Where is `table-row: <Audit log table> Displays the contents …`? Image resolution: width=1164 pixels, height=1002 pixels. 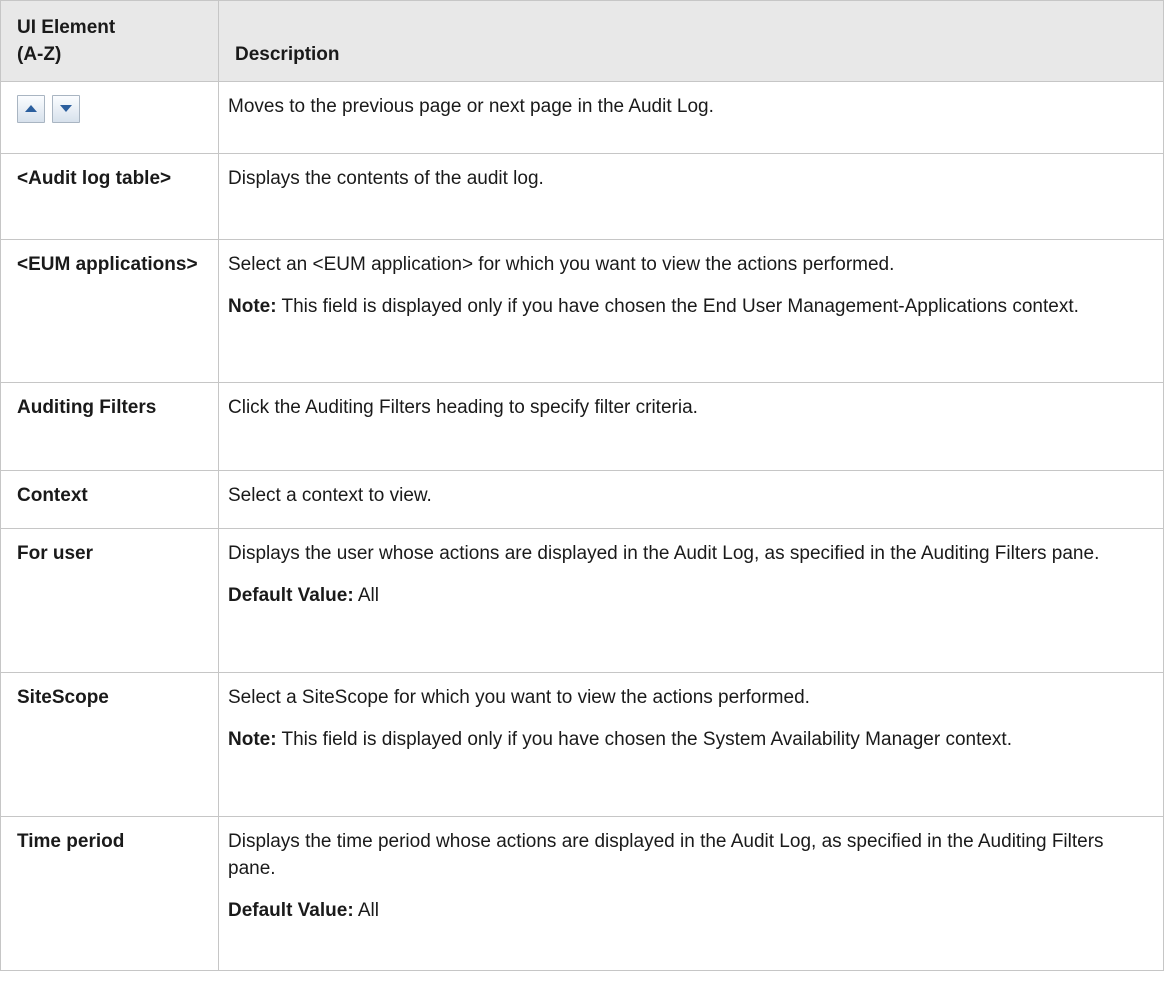
table-row: <Audit log table> Displays the contents … is located at coordinates (582, 196).